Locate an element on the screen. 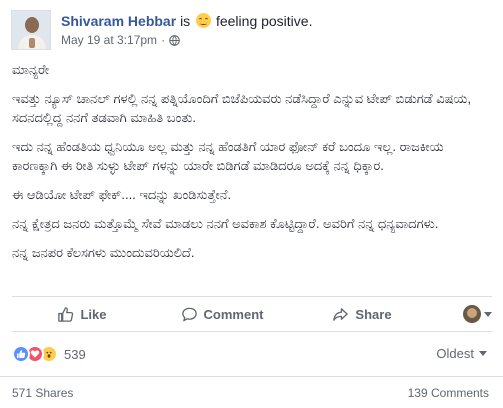 Image resolution: width=503 pixels, height=408 pixels. share-label: Share is located at coordinates (373, 314).